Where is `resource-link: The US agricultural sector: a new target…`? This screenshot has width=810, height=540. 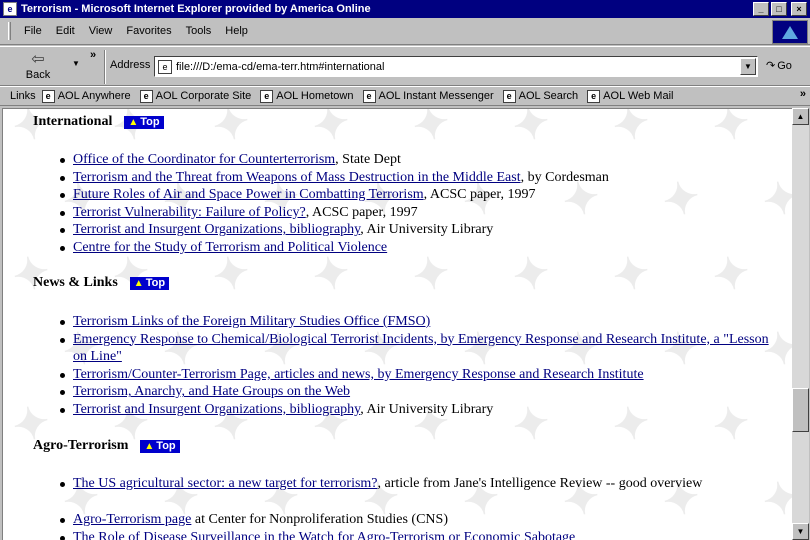
resource-link: The US agricultural sector: a new target… is located at coordinates (225, 483).